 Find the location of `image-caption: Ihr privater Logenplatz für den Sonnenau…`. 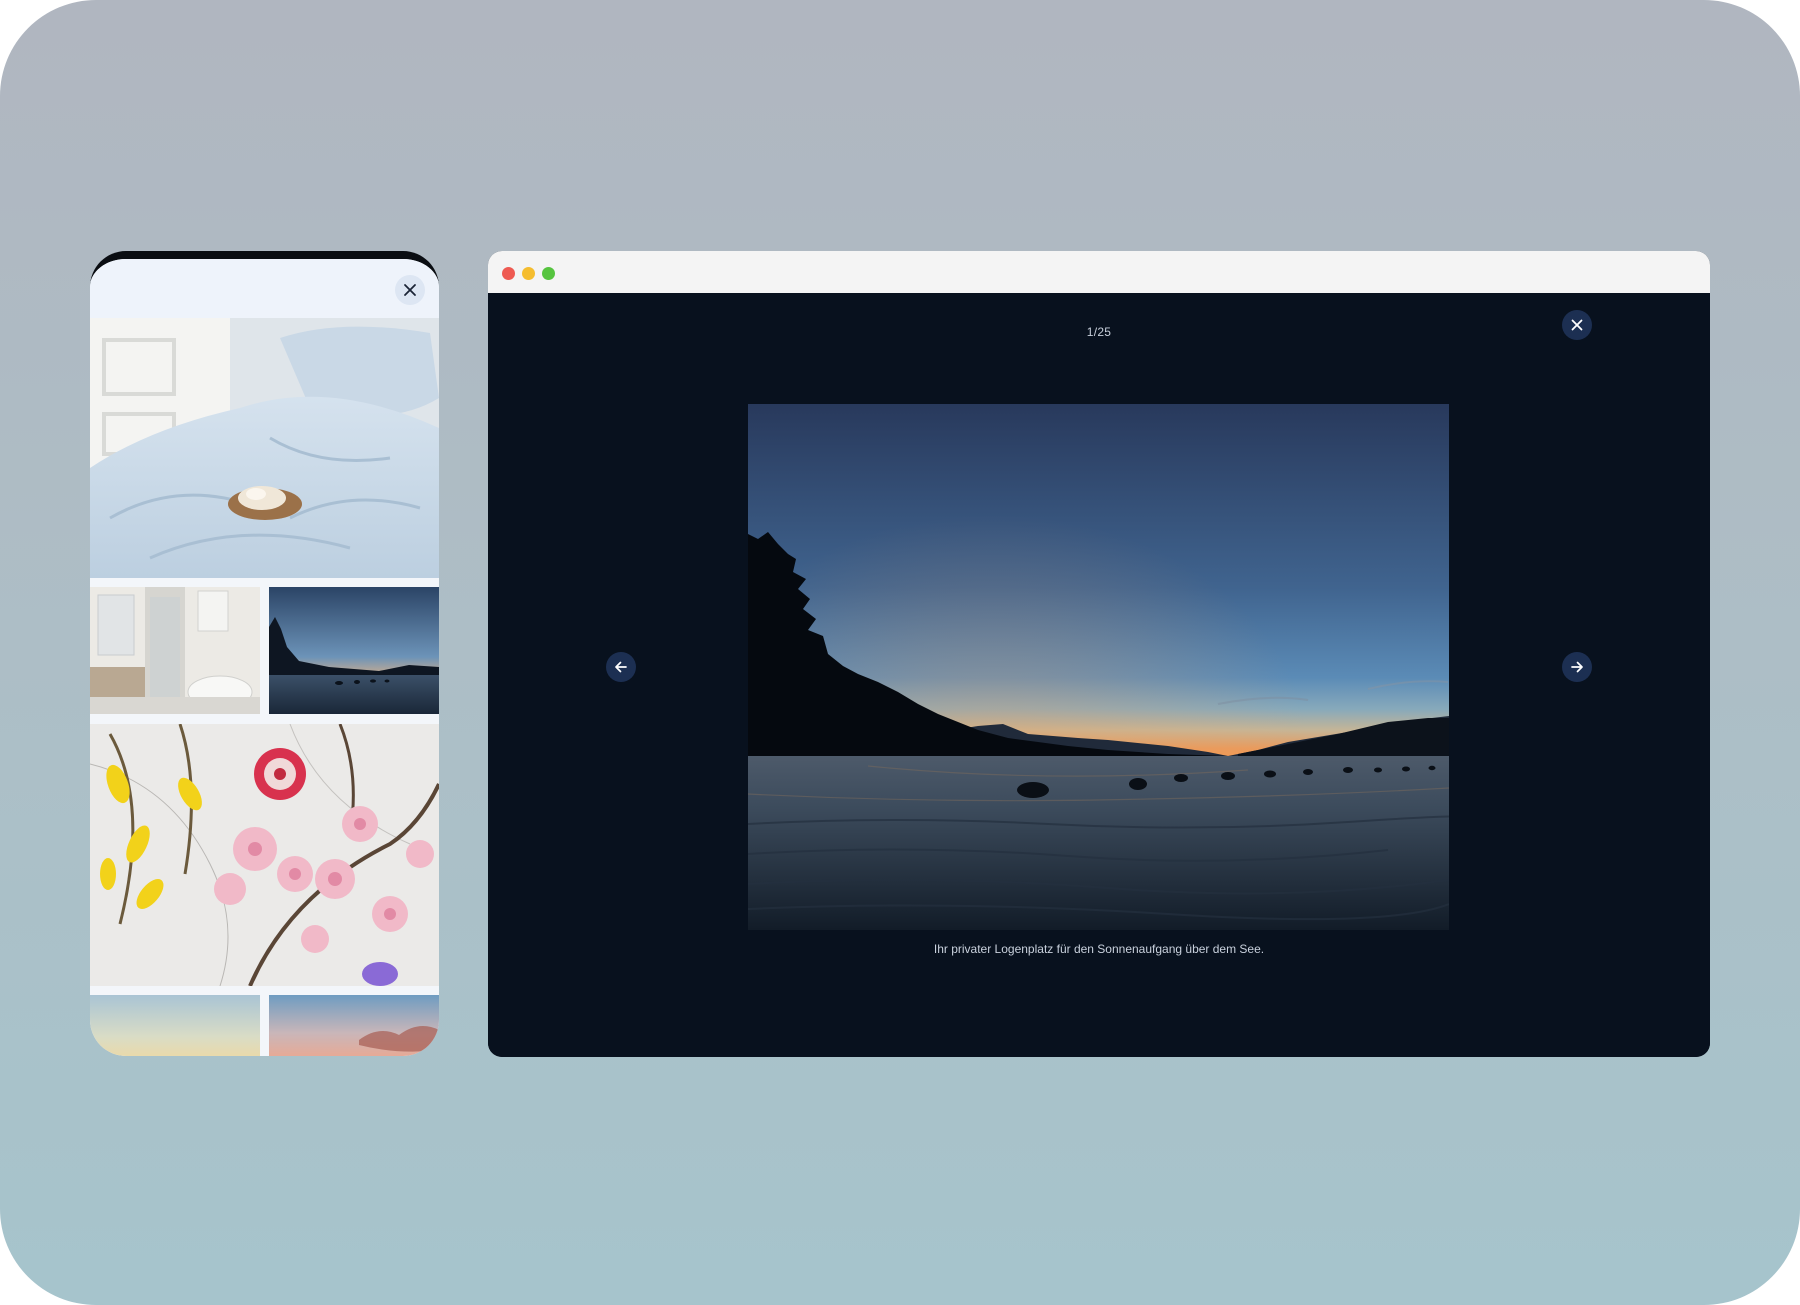

image-caption: Ihr privater Logenplatz für den Sonnenau… is located at coordinates (1099, 949).